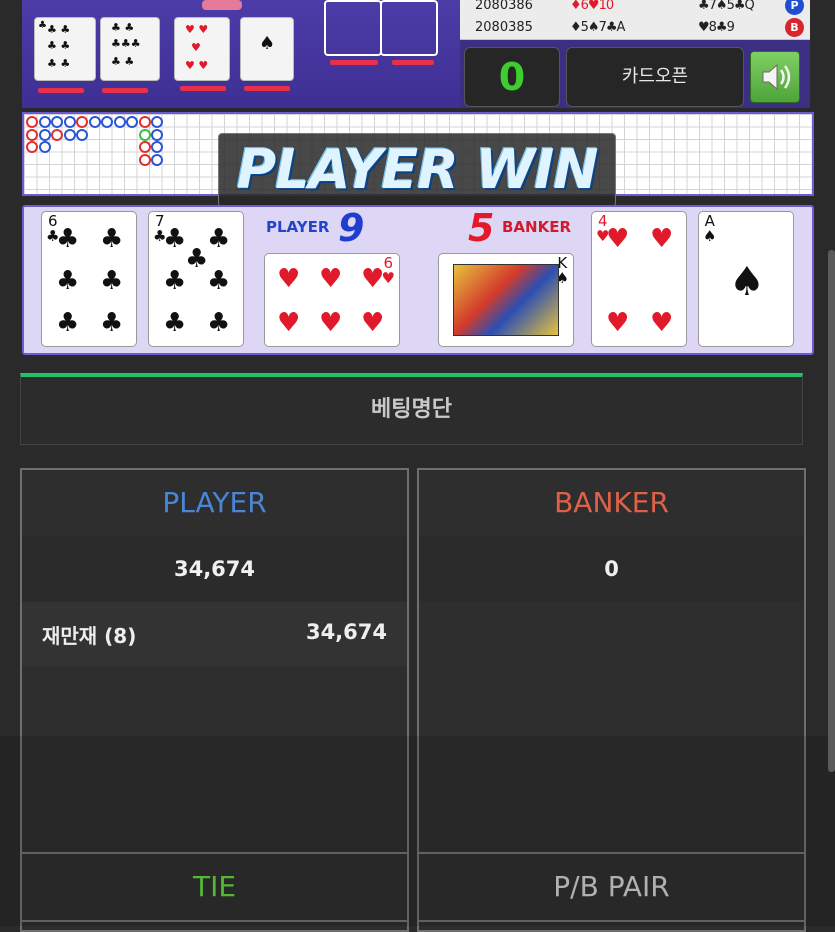 Image resolution: width=835 pixels, height=932 pixels. I want to click on betting-table: ♣ ♣ ♣ ♣ ♣ ♣ ♣ ♣ ♣ ♣♣♣ ♣ ♣ ♥ ♥ ♥ ♥ ♥ ♠, so click(241, 54).